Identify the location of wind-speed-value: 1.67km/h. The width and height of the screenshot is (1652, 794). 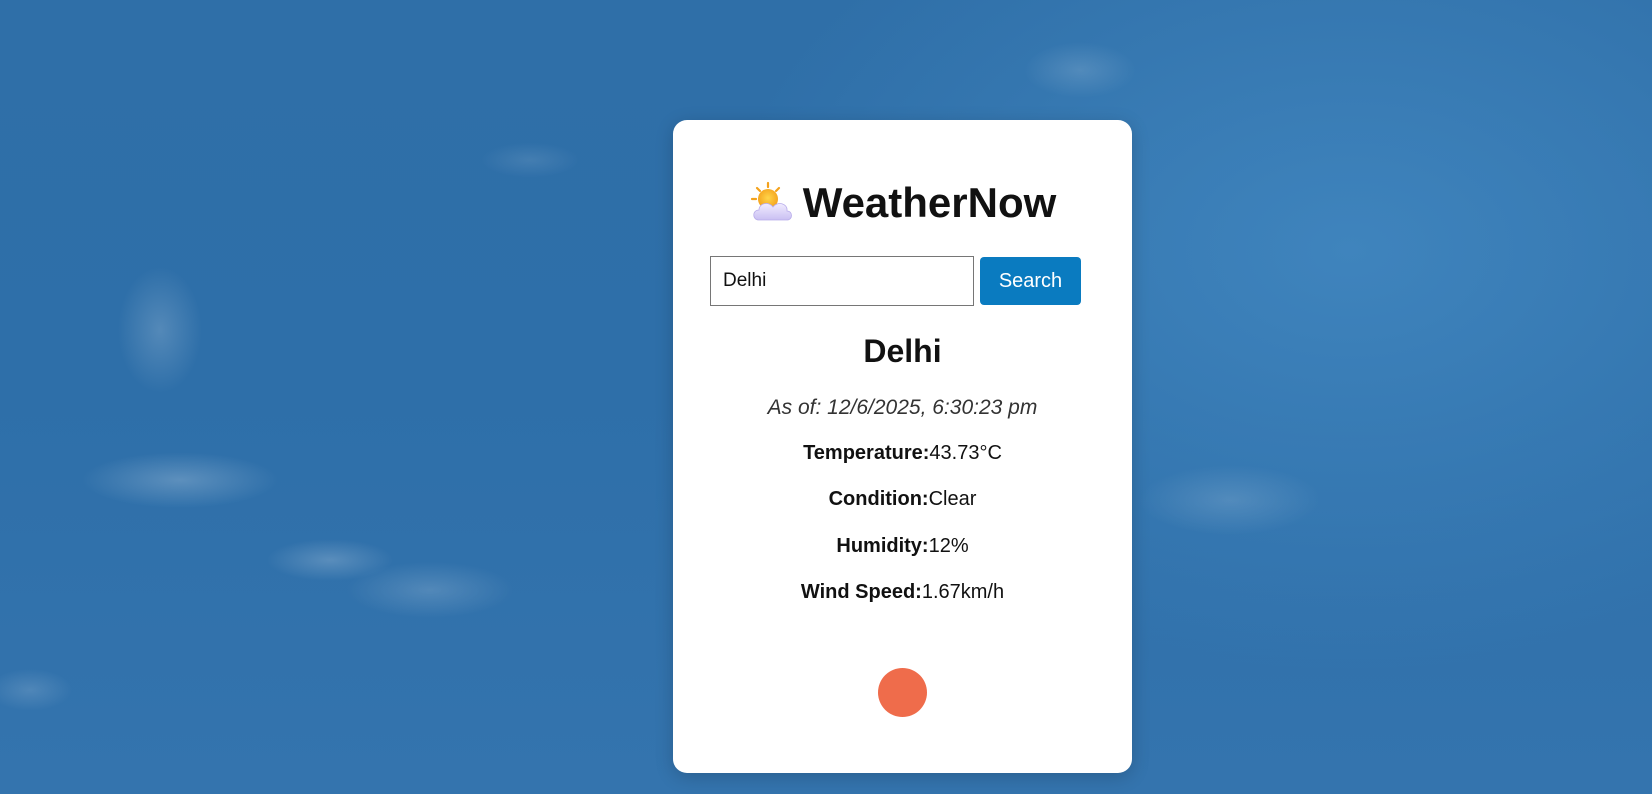
(963, 592).